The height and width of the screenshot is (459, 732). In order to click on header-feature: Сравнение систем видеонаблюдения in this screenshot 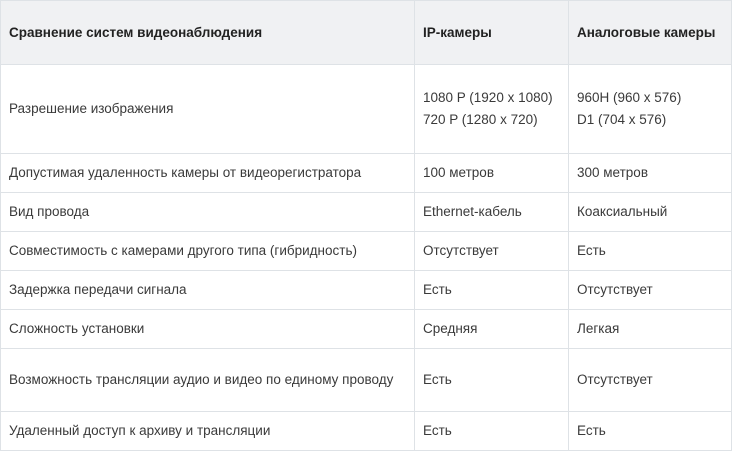, I will do `click(207, 32)`.